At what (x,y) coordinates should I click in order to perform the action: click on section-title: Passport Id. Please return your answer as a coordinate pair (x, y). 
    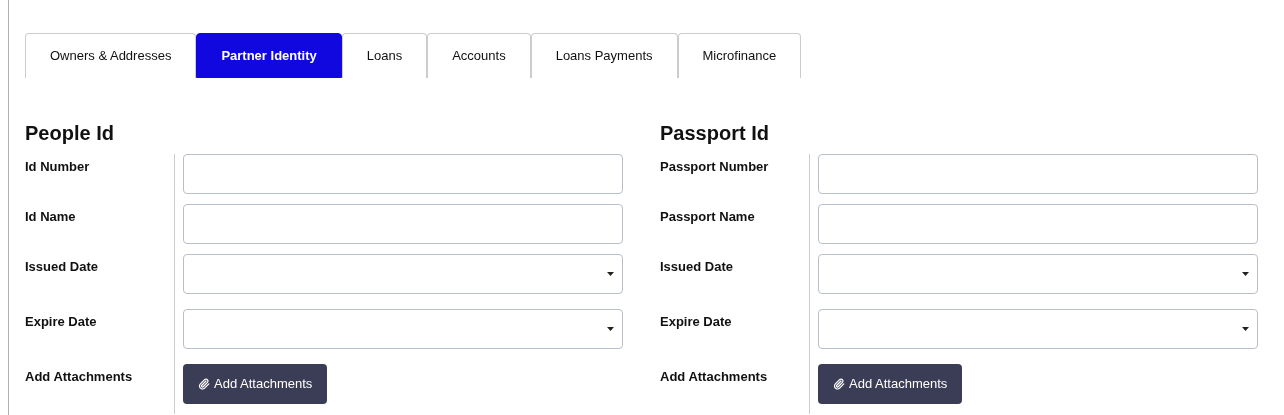
    Looking at the image, I should click on (715, 133).